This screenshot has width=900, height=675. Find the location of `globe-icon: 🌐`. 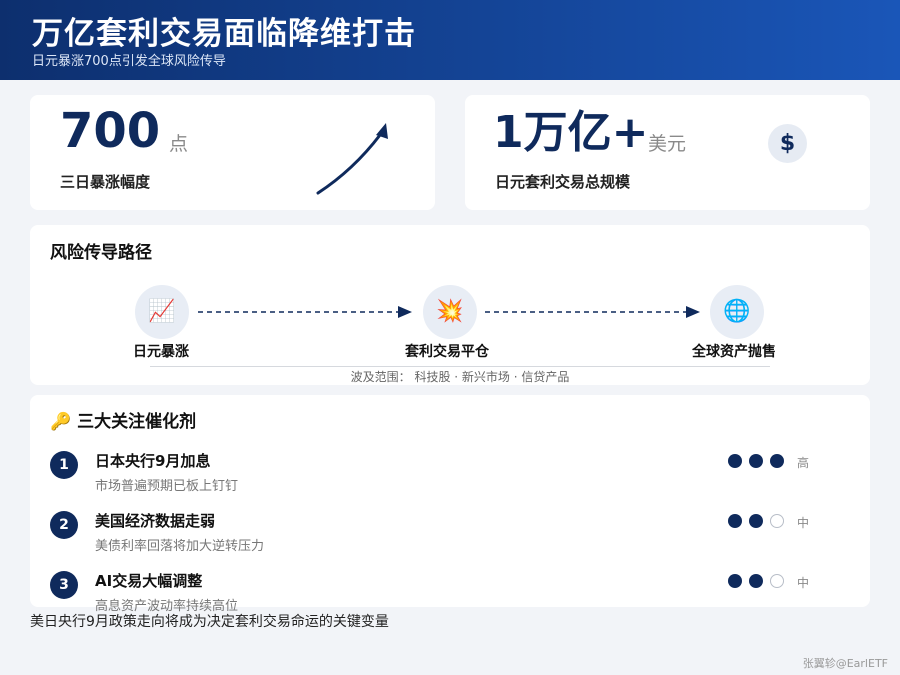

globe-icon: 🌐 is located at coordinates (737, 312).